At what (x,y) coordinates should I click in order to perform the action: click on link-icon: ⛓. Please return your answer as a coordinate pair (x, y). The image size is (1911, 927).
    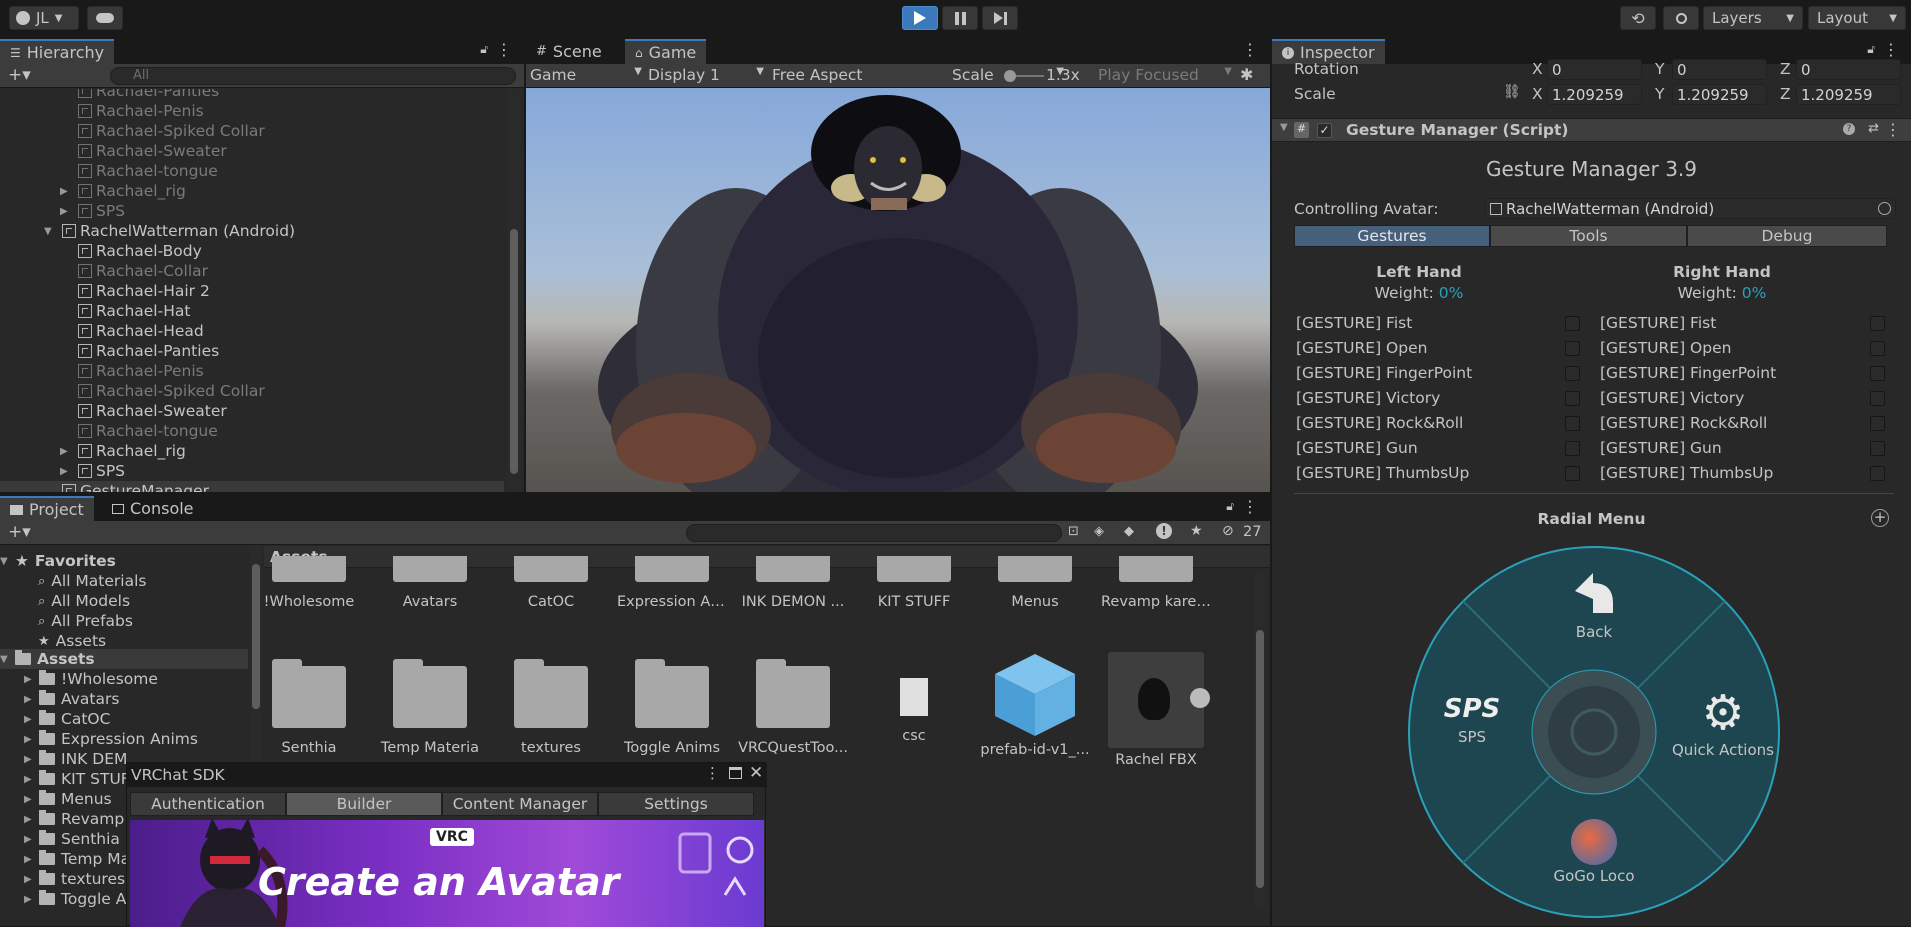
    Looking at the image, I should click on (1512, 92).